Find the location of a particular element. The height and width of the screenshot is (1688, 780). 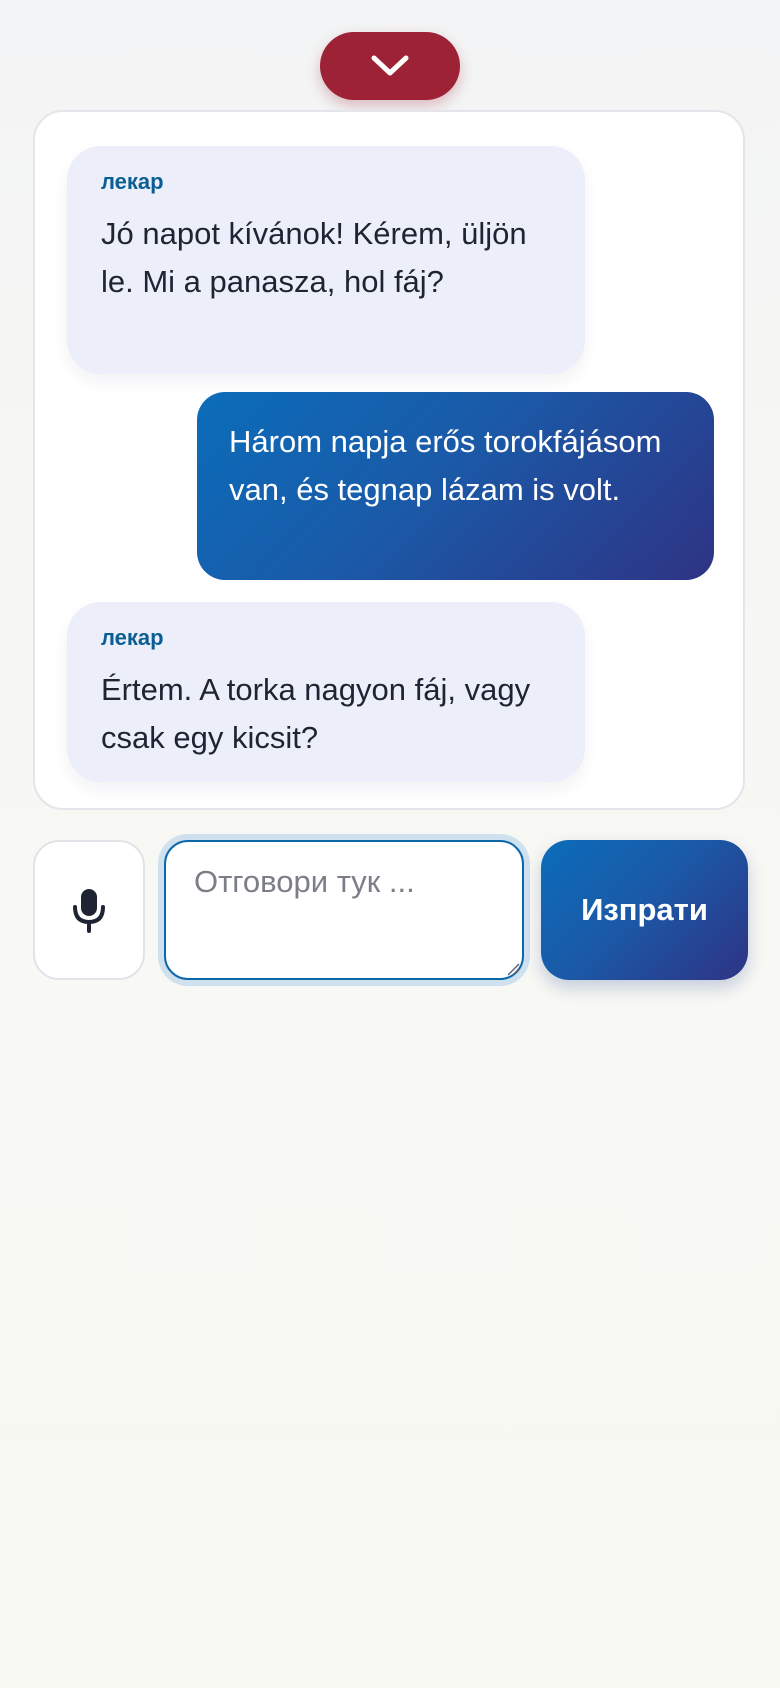

collapse-button is located at coordinates (390, 66).